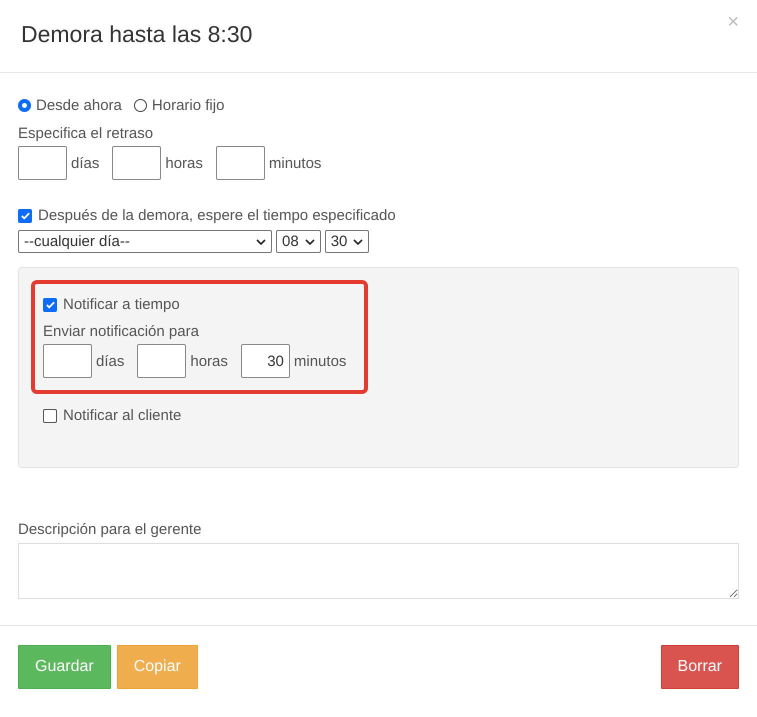 The height and width of the screenshot is (717, 757). What do you see at coordinates (217, 215) in the screenshot?
I see `checkbox-label: Después de la demora, espere el tiempo especificado` at bounding box center [217, 215].